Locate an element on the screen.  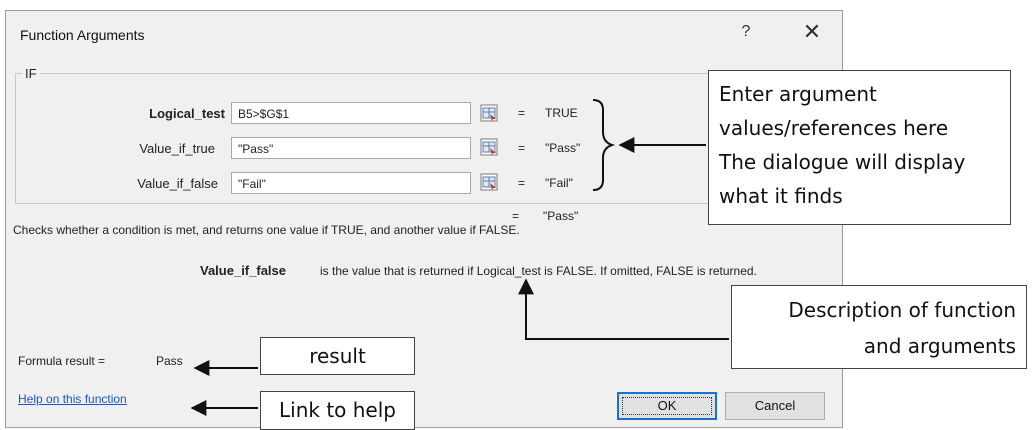
help-button: ? is located at coordinates (746, 32).